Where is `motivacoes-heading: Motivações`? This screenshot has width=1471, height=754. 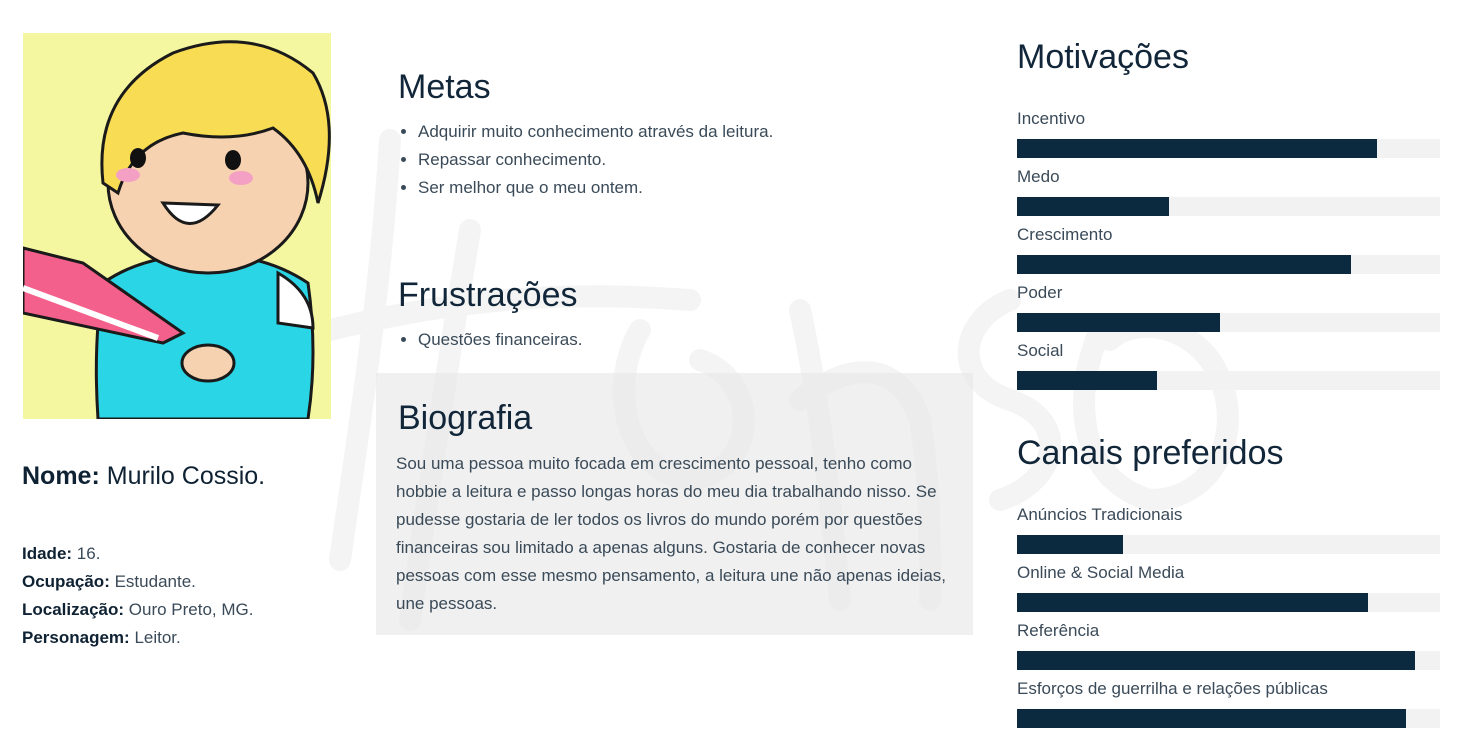
motivacoes-heading: Motivações is located at coordinates (1103, 57).